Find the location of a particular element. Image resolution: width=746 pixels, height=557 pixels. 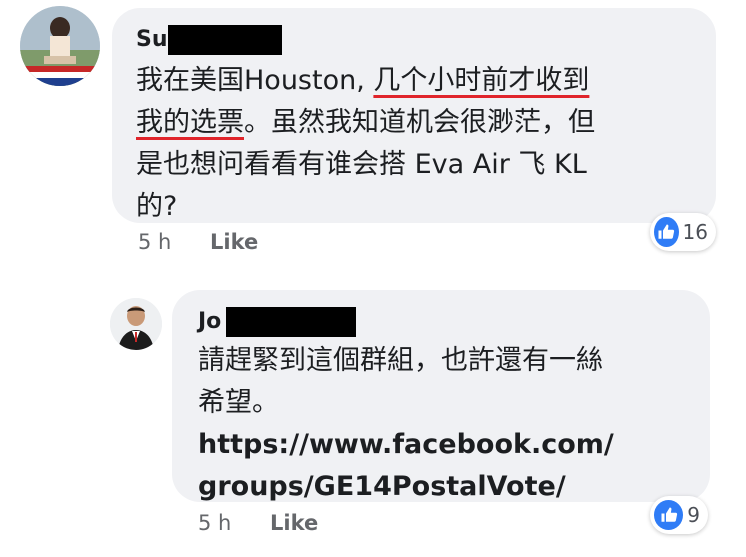

underlined-text: 我的选票 is located at coordinates (190, 122).